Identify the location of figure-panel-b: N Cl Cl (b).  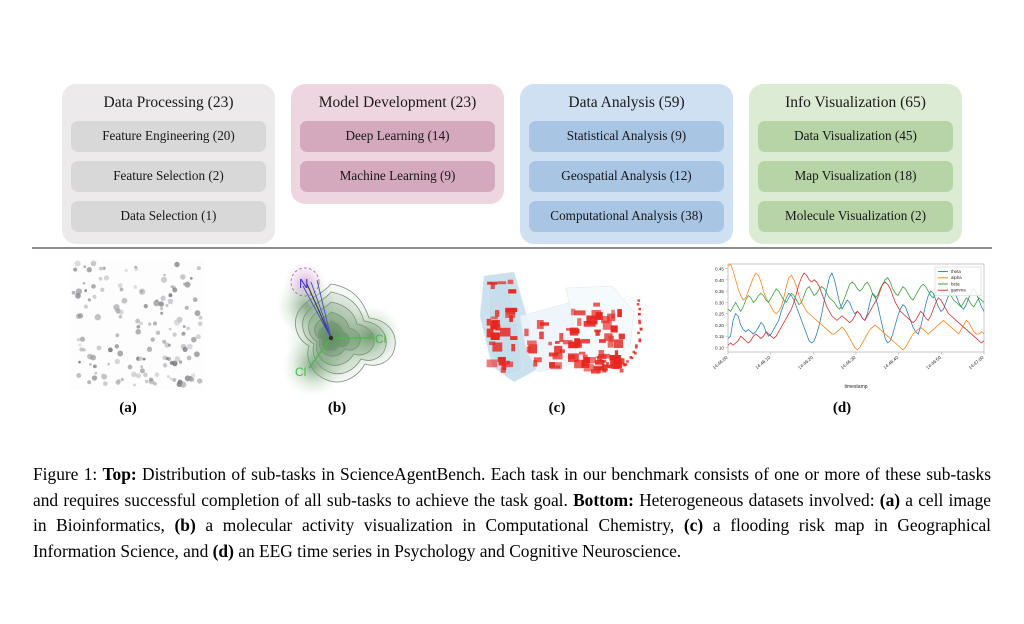
(337, 337).